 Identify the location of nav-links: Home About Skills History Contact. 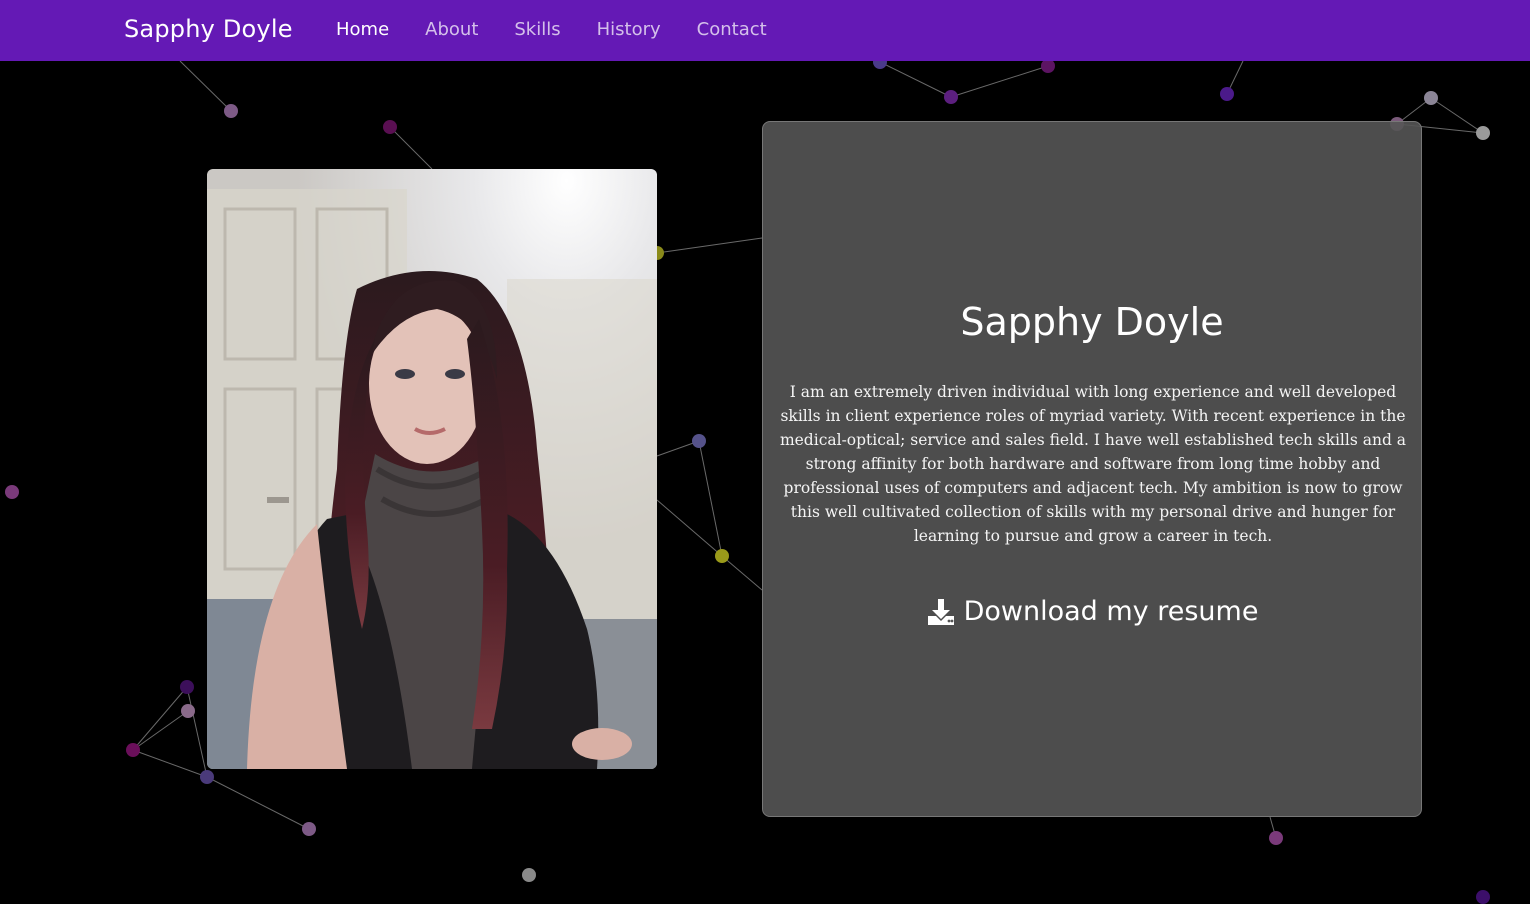
(569, 29).